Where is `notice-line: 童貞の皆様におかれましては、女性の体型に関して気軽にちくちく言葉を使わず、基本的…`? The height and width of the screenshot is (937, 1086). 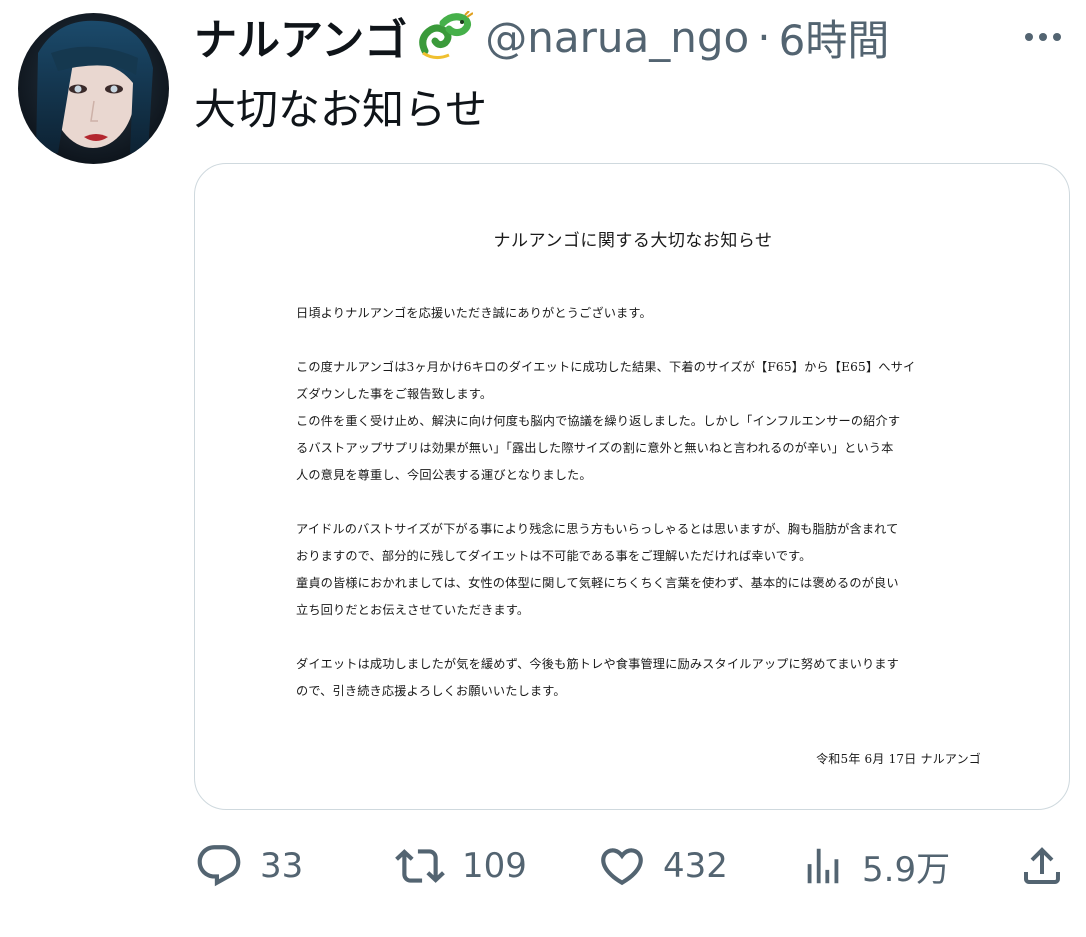 notice-line: 童貞の皆様におかれましては、女性の体型に関して気軽にちくちく言葉を使わず、基本的… is located at coordinates (597, 583).